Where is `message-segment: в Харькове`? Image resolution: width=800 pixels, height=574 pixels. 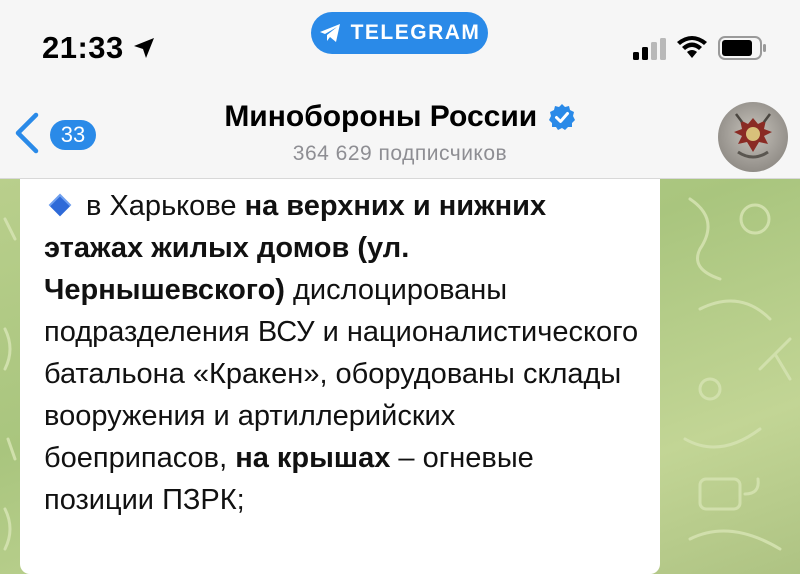
message-segment: в Харькове is located at coordinates (165, 206).